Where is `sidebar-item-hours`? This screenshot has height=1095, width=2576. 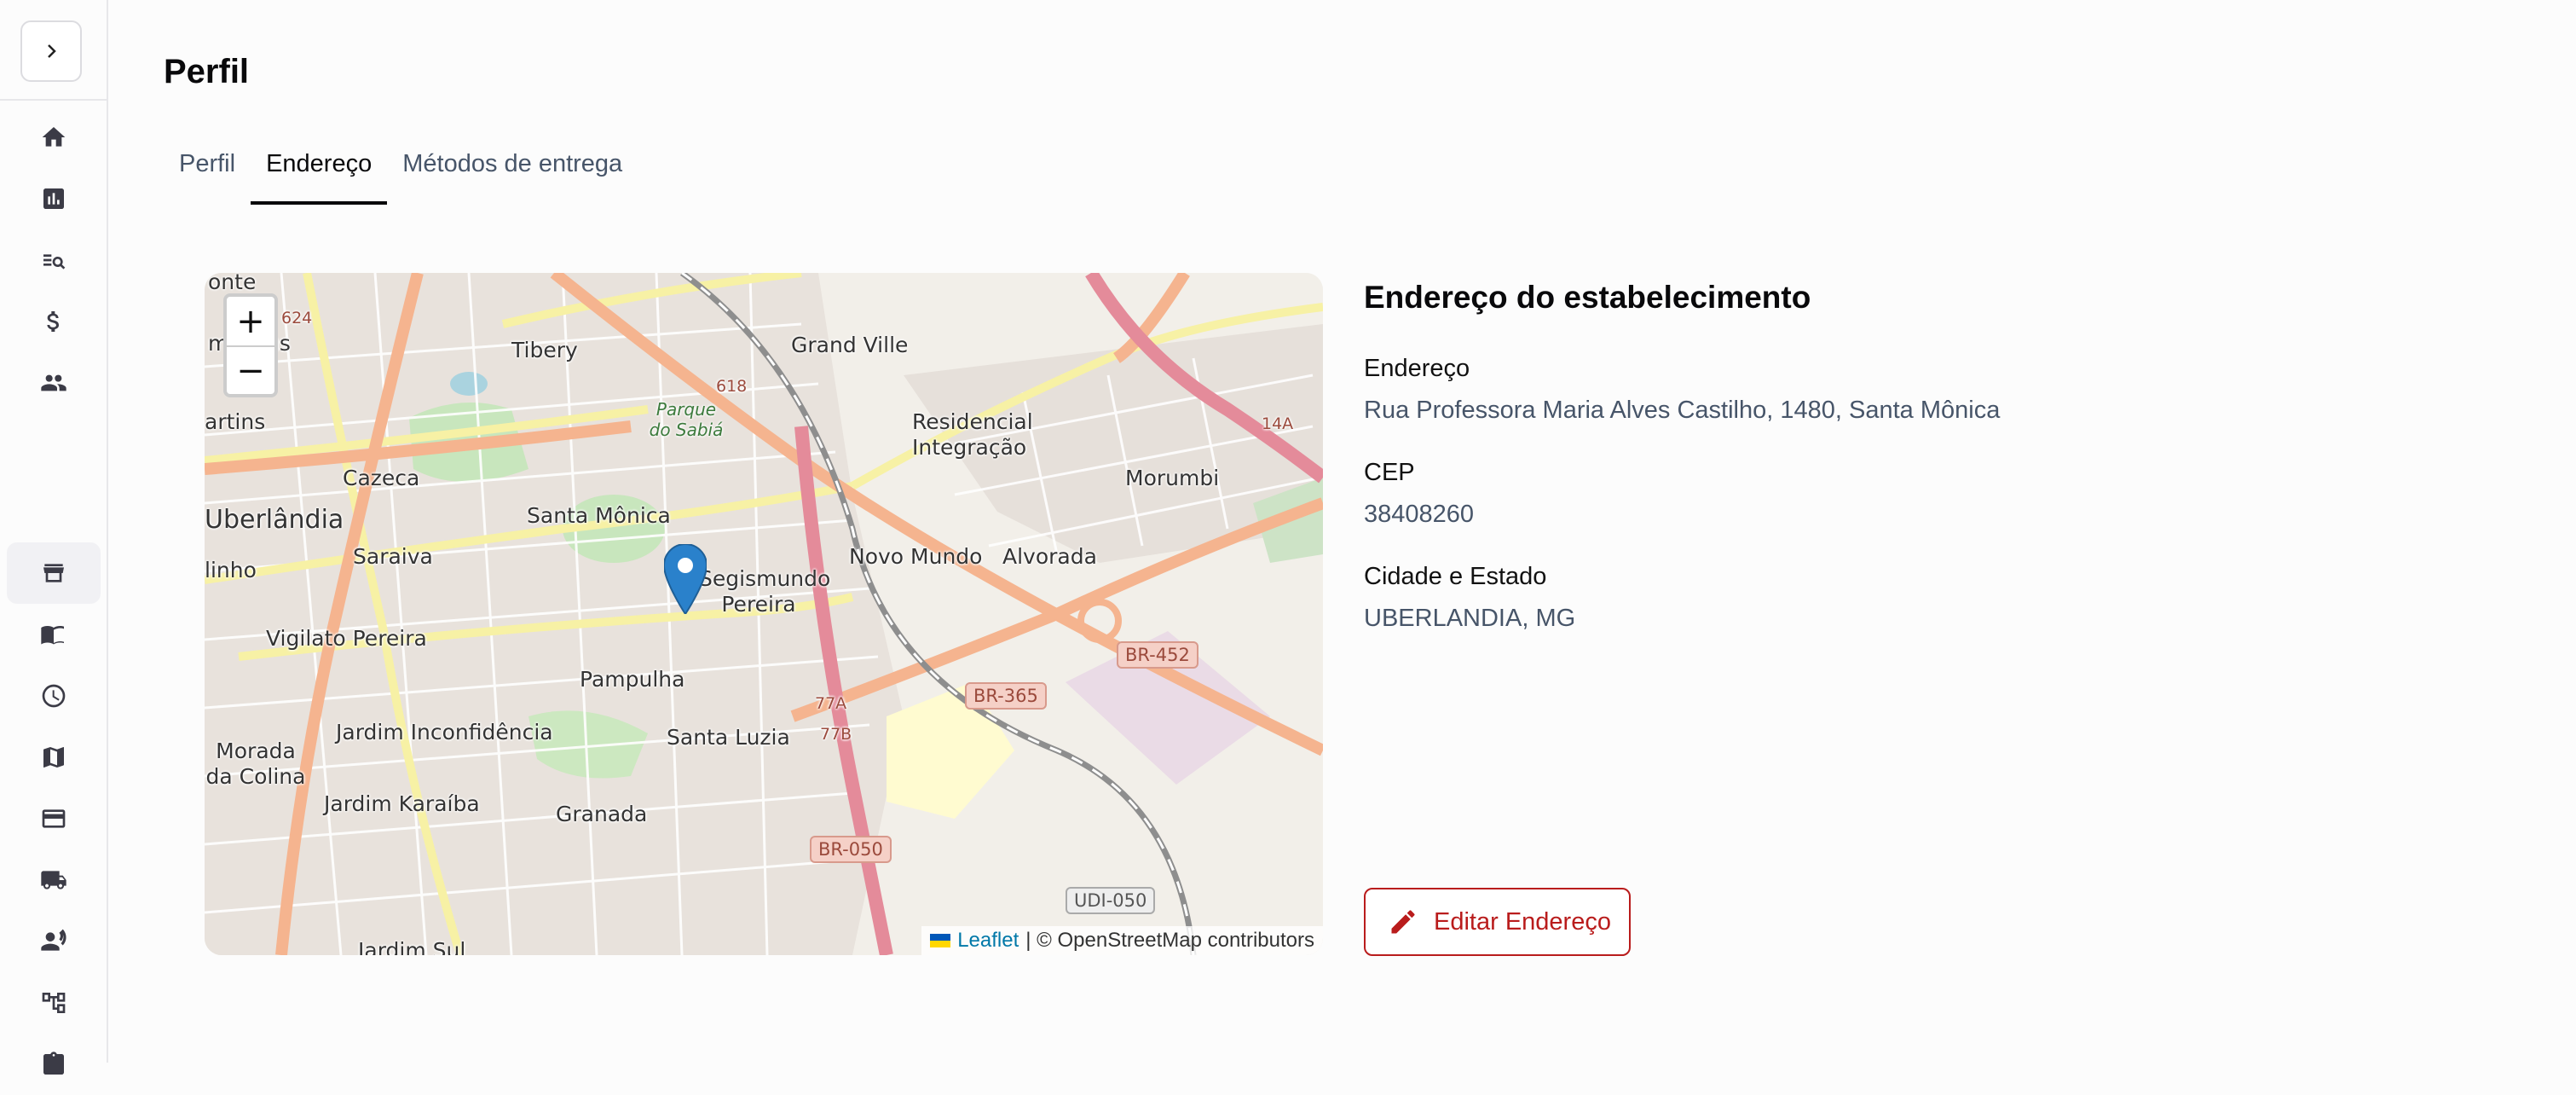
sidebar-item-hours is located at coordinates (54, 696).